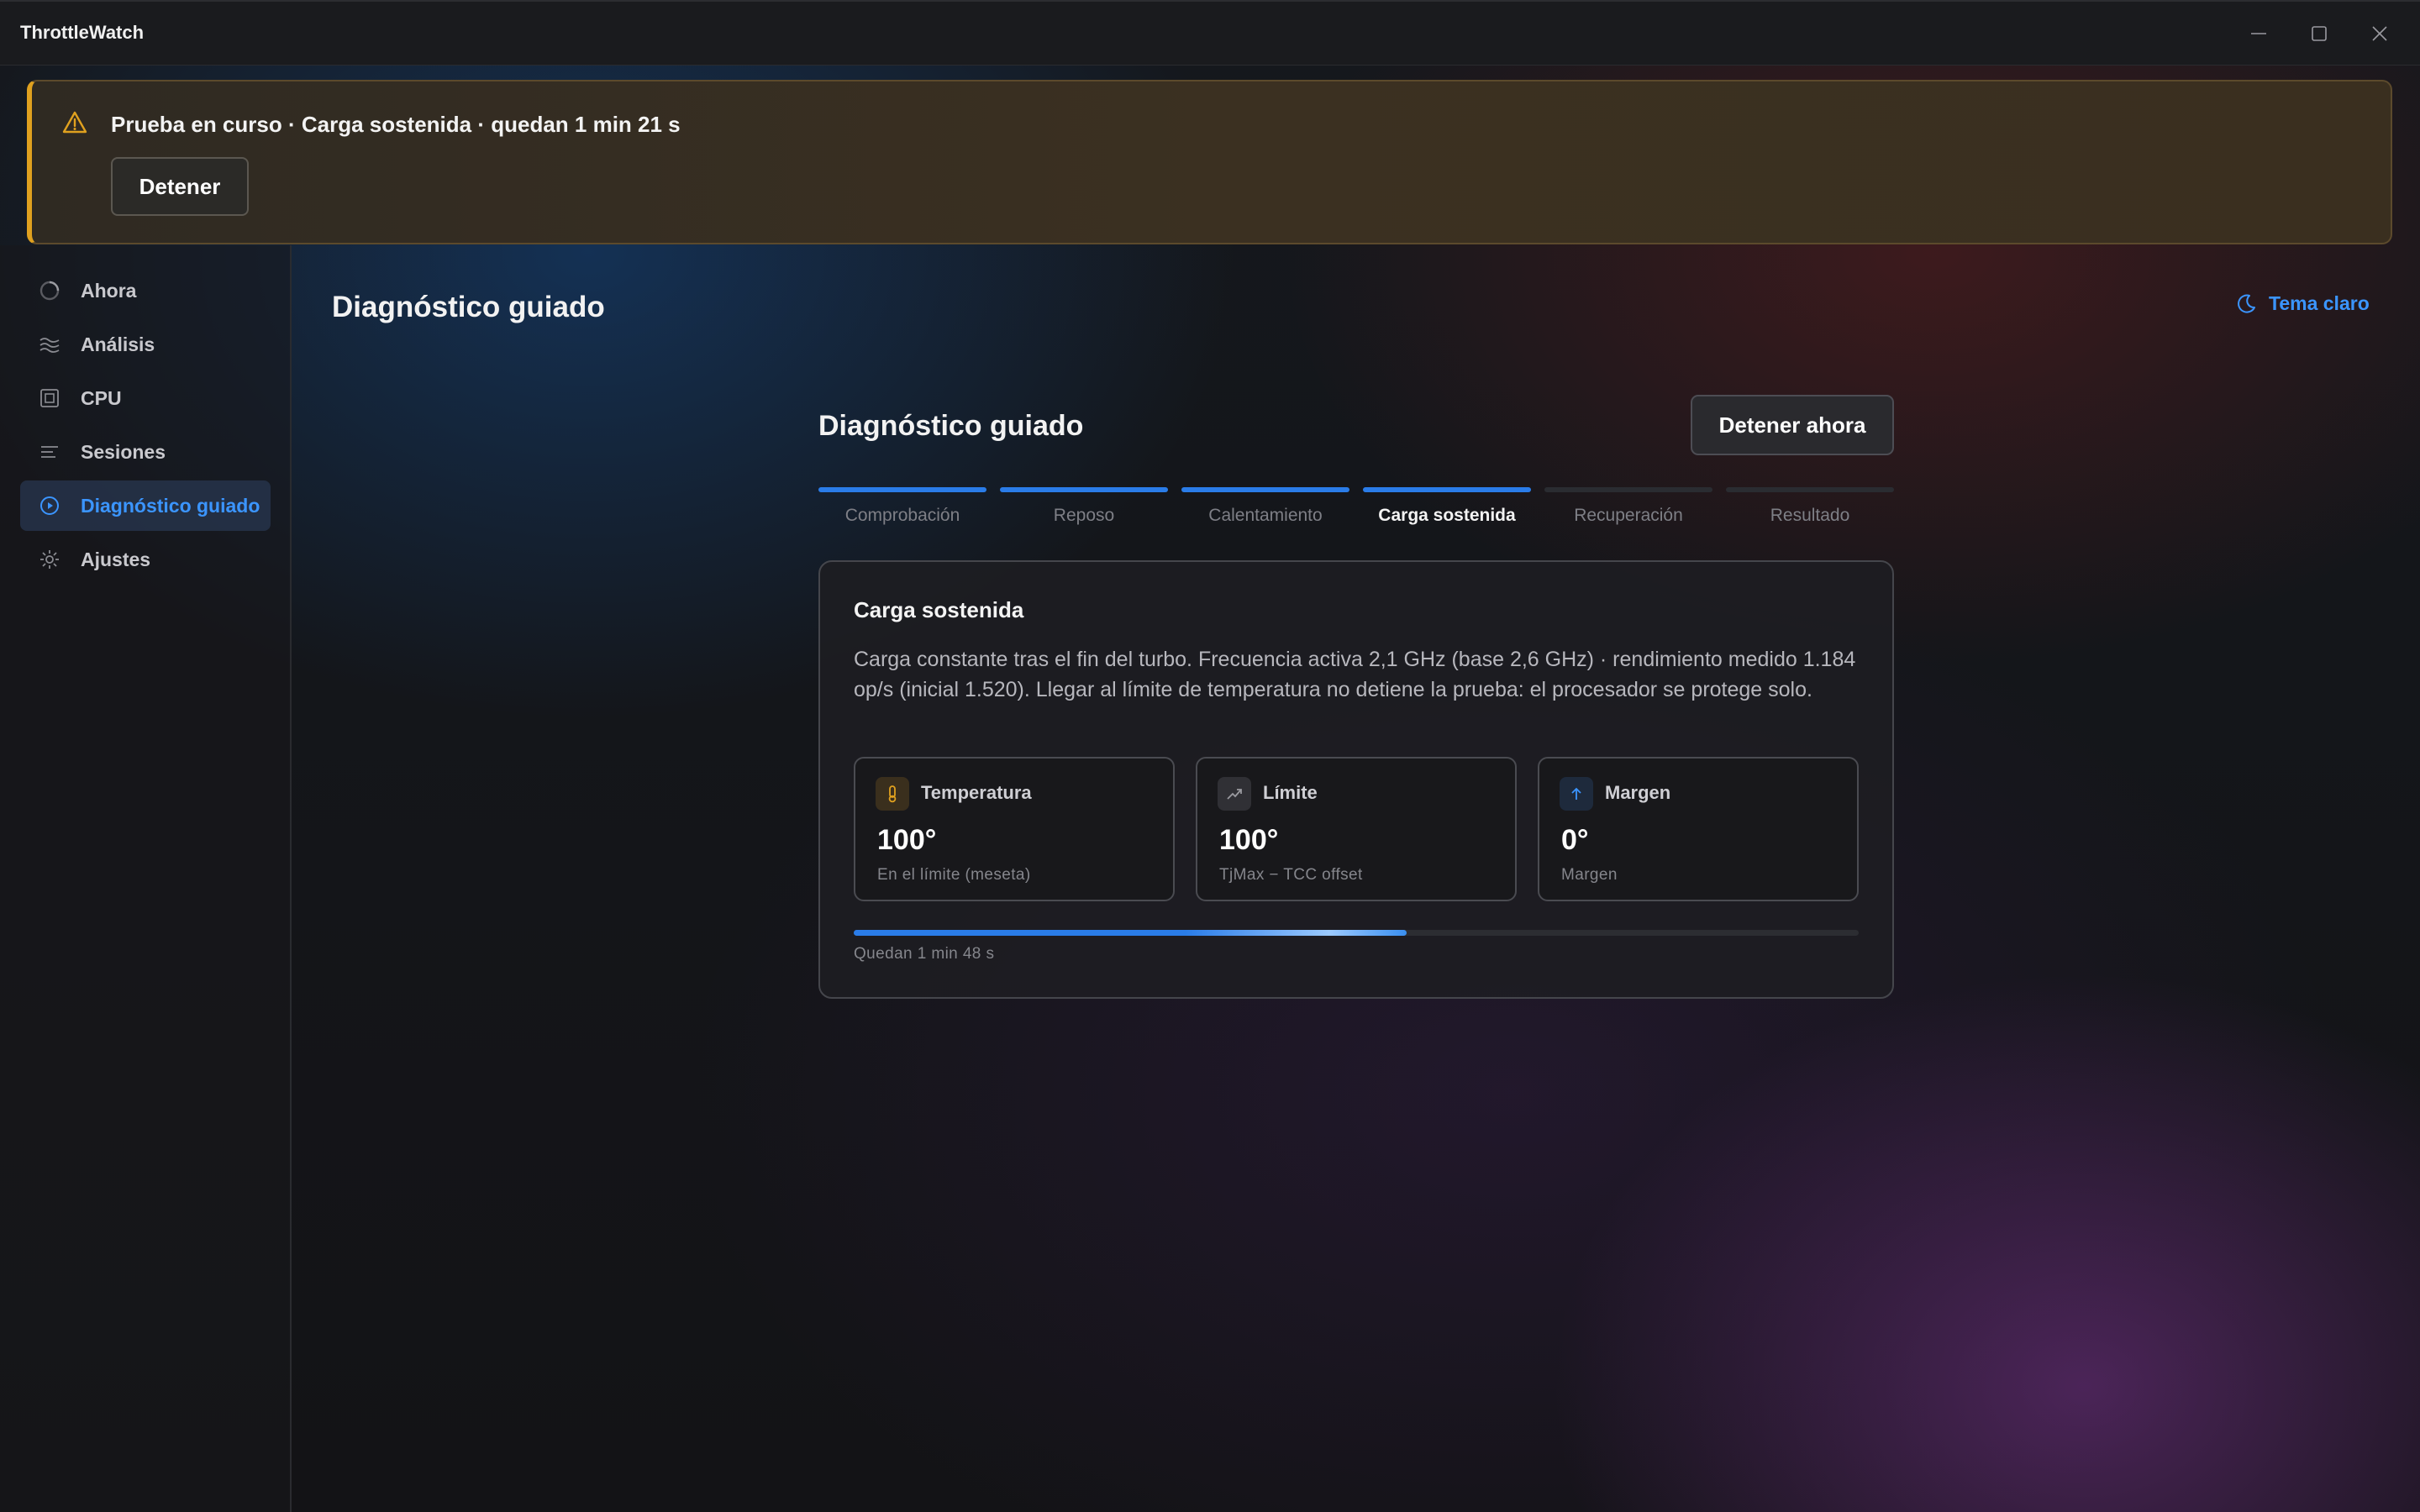  What do you see at coordinates (902, 515) in the screenshot?
I see `step-label: Comprobación` at bounding box center [902, 515].